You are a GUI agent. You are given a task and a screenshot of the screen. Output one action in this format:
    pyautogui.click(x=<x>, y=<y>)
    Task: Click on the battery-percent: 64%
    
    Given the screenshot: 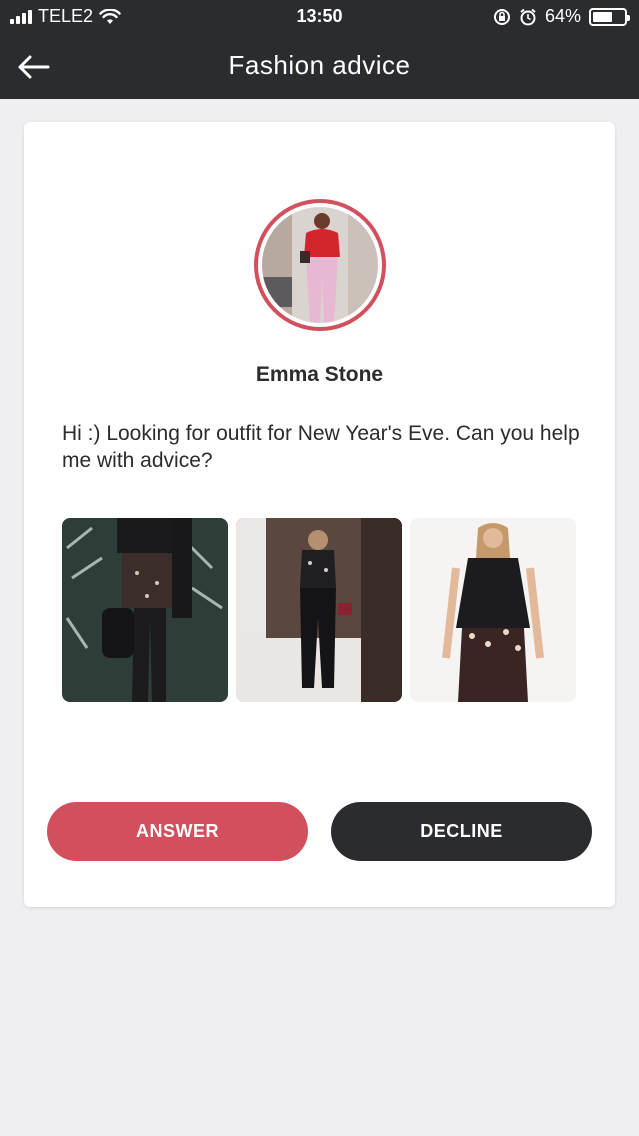 What is the action you would take?
    pyautogui.click(x=562, y=16)
    